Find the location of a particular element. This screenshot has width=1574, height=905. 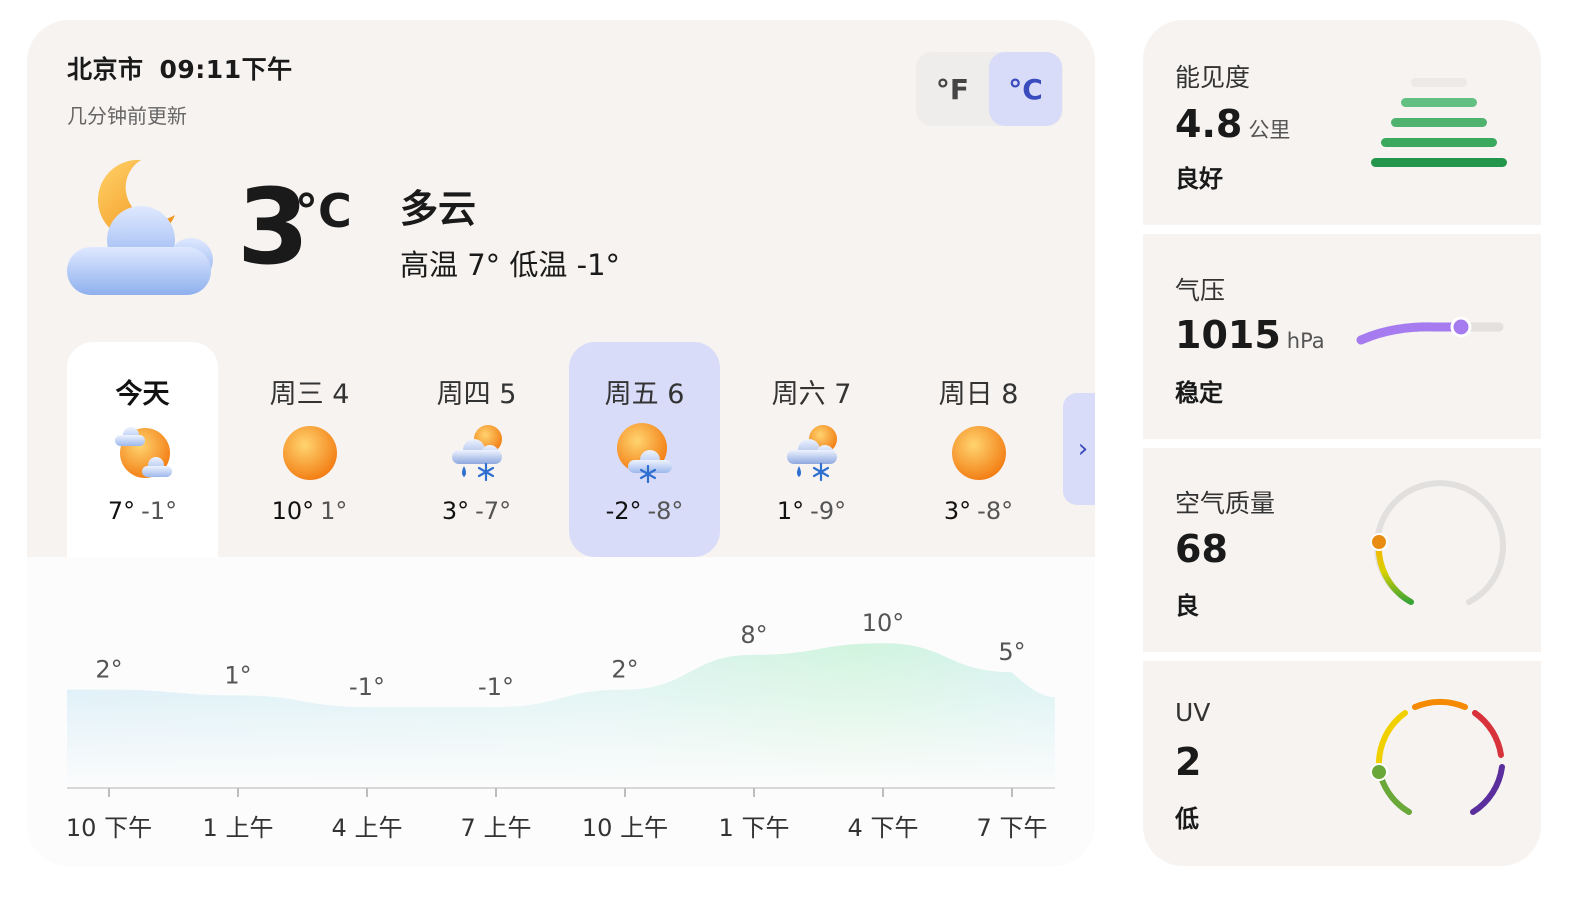

day-wed: 周三 4 10° 1° is located at coordinates (309, 449).